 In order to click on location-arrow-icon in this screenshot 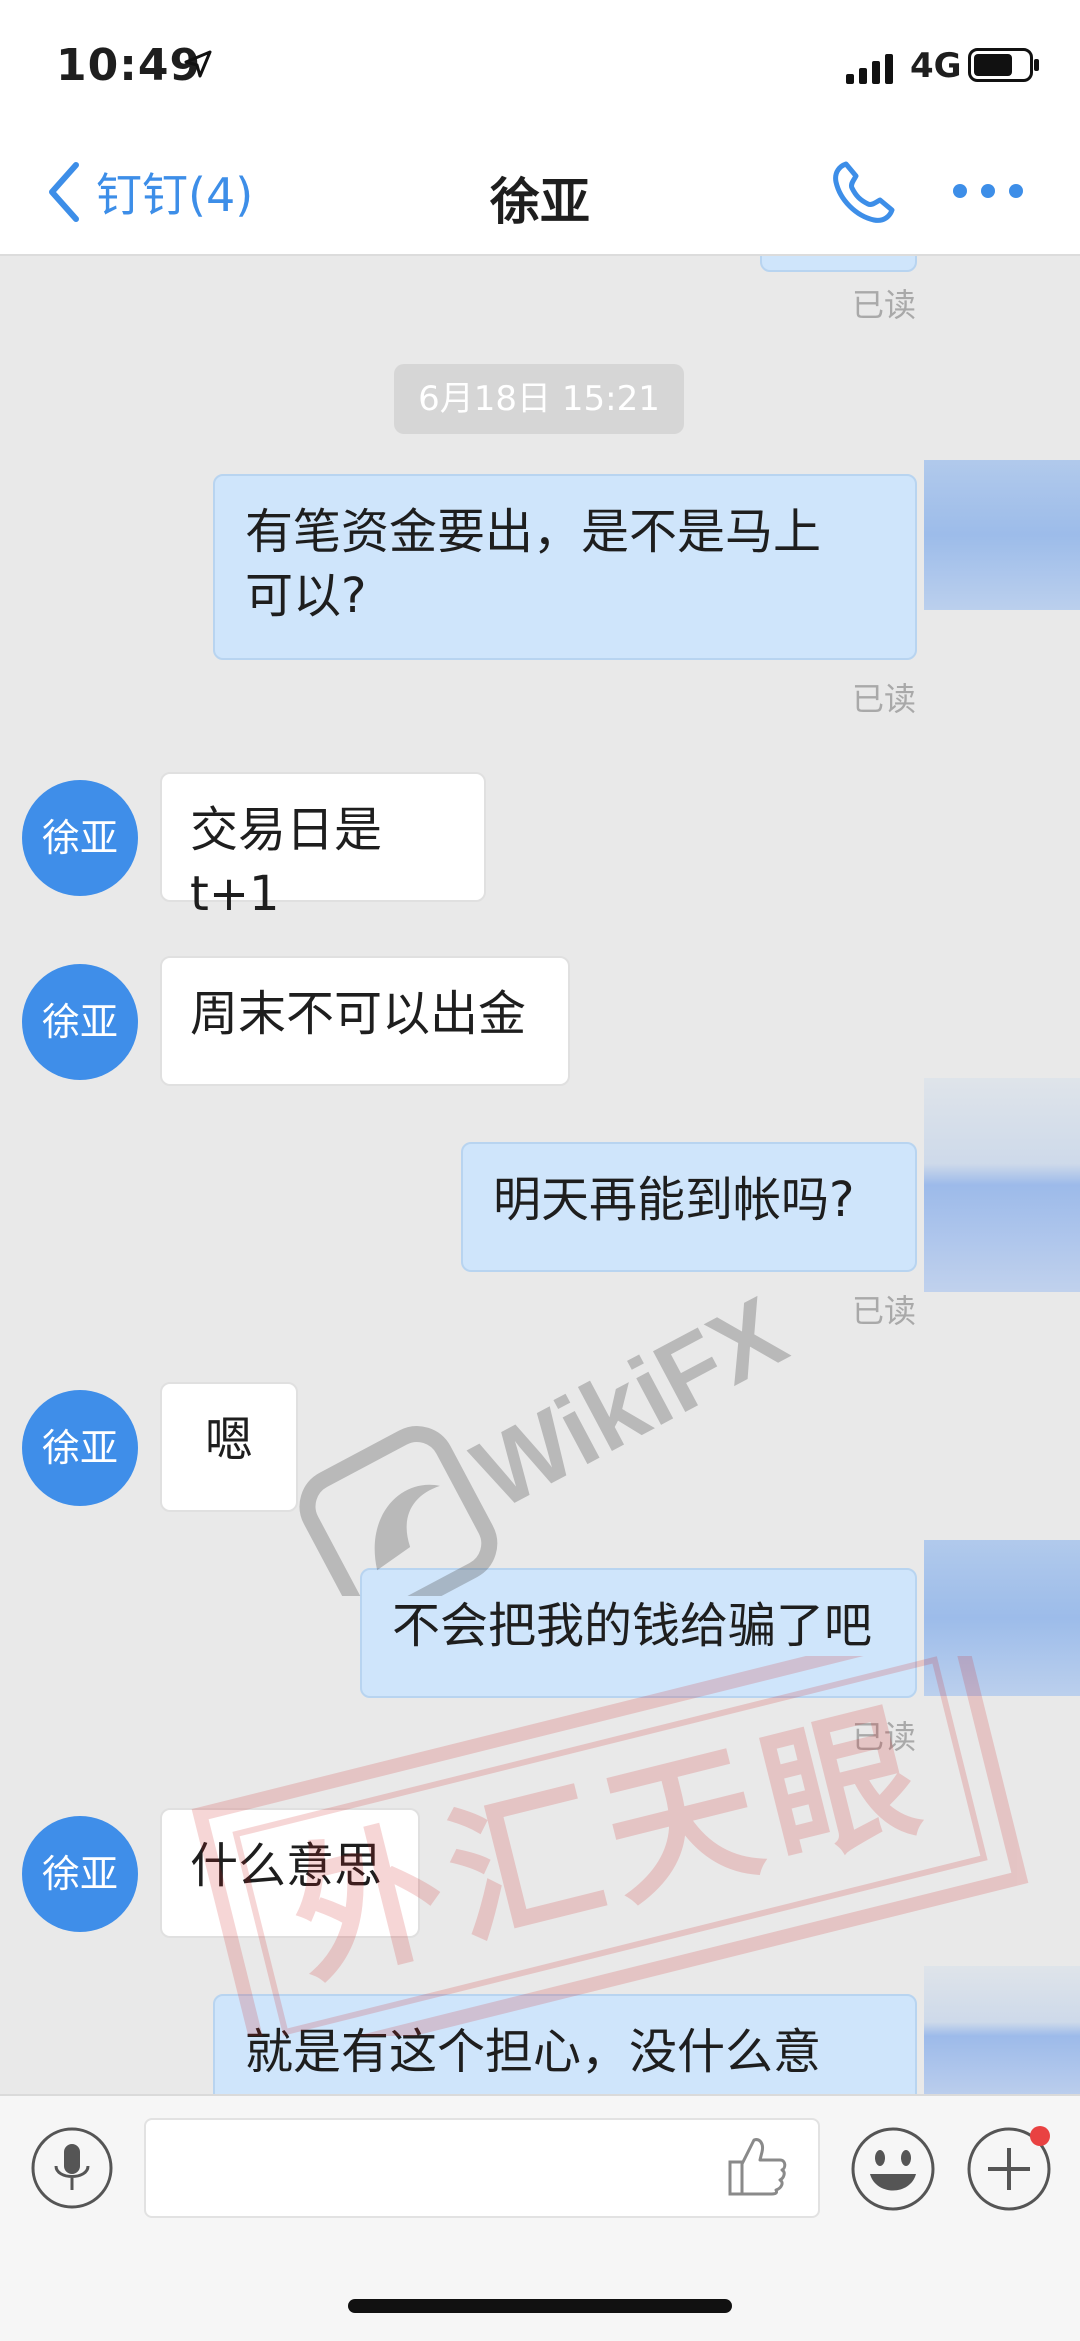, I will do `click(198, 64)`.